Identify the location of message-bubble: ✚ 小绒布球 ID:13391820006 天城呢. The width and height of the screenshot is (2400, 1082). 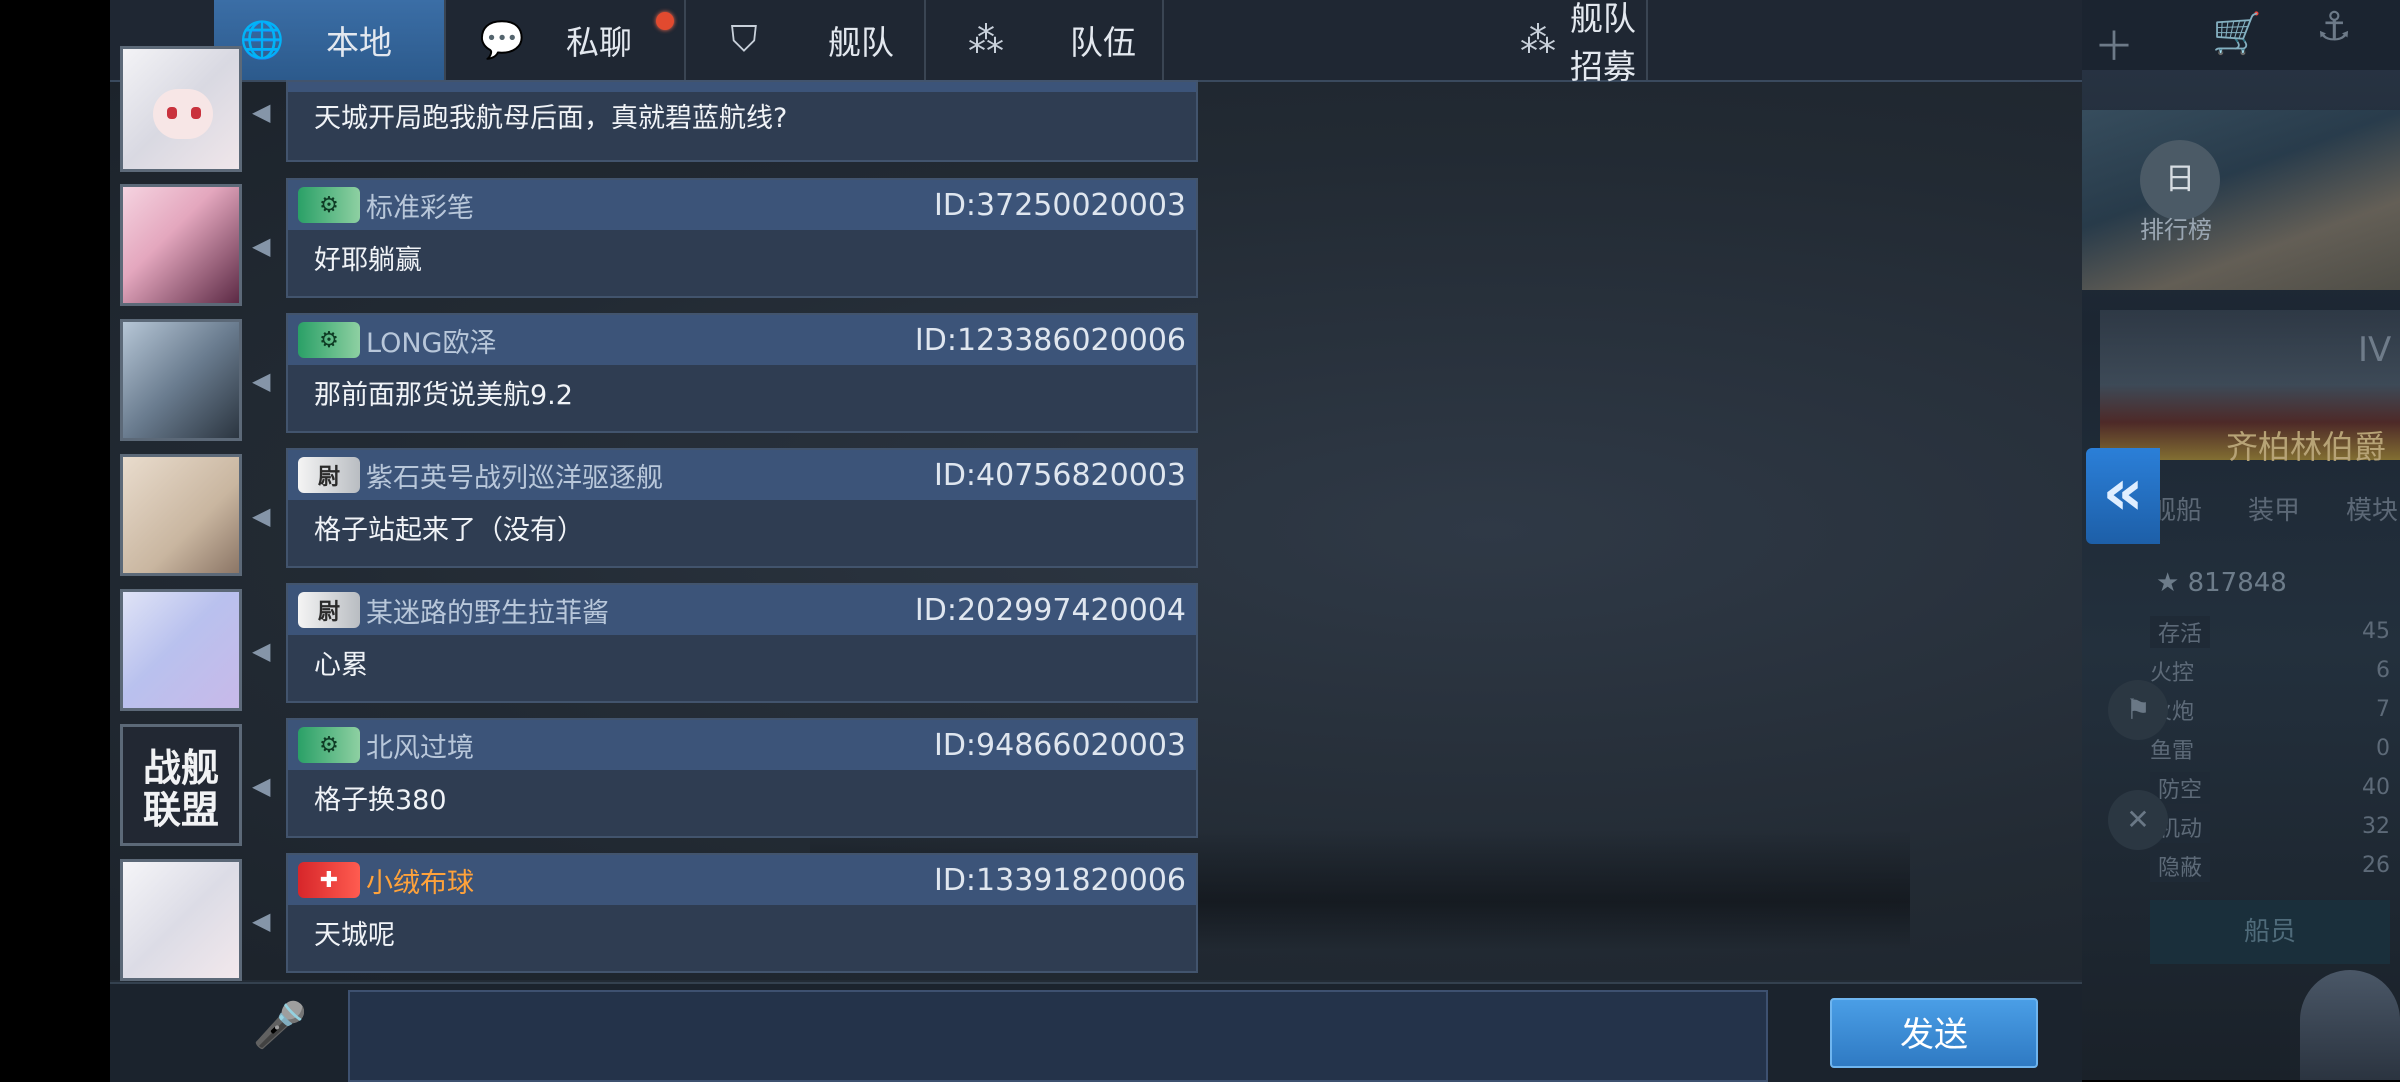
(742, 913).